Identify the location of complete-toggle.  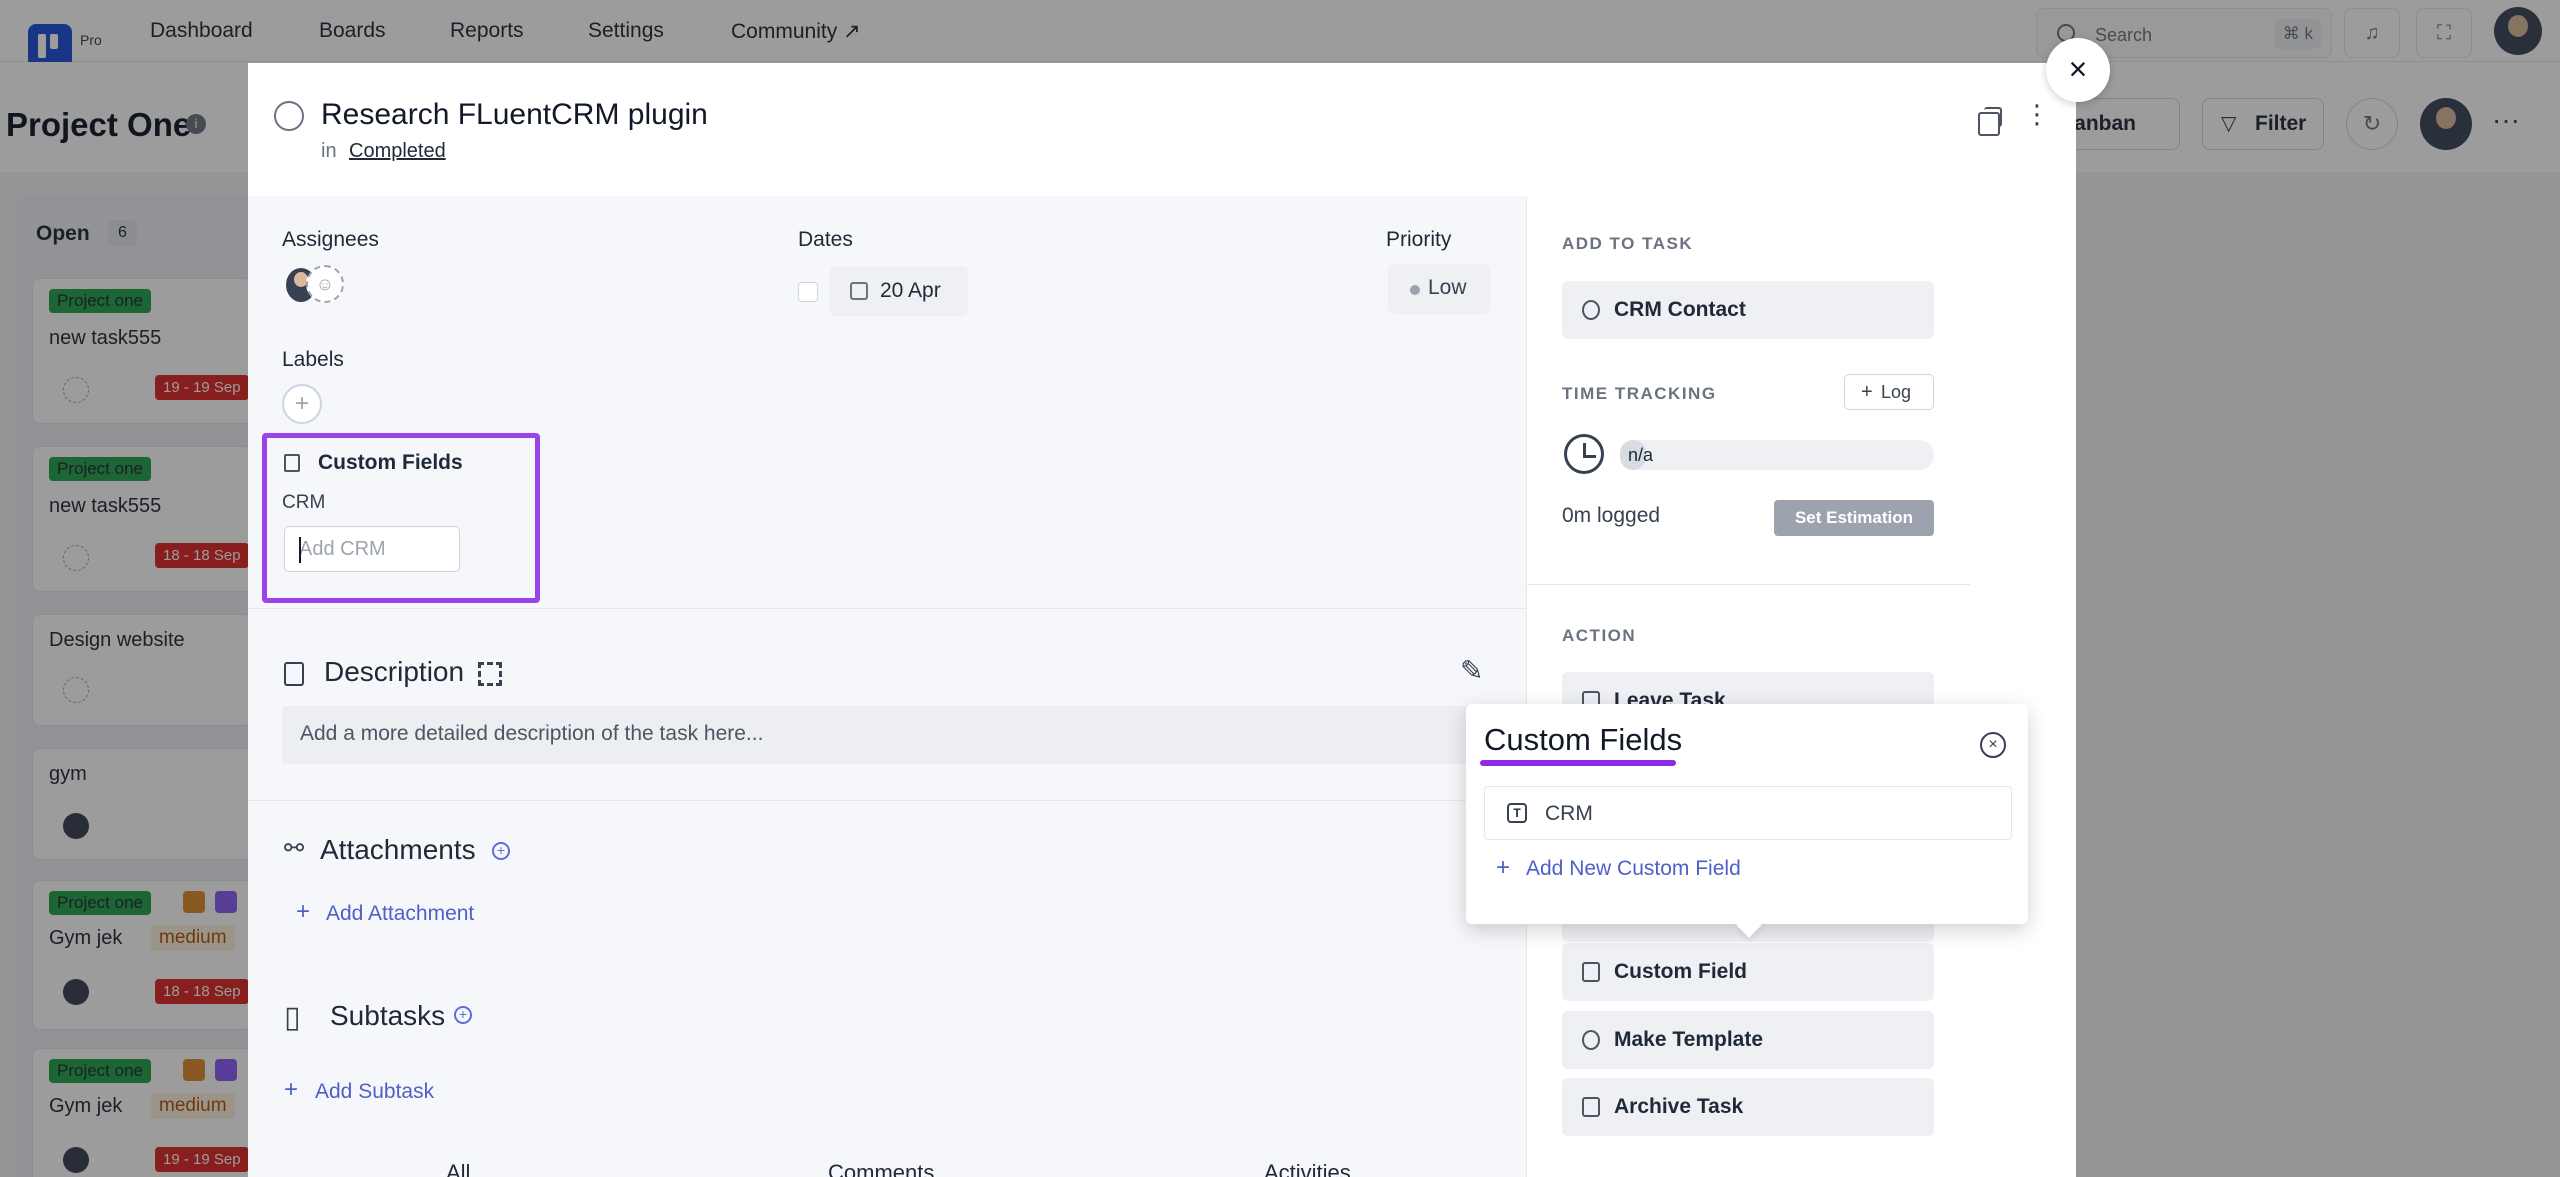
(289, 116).